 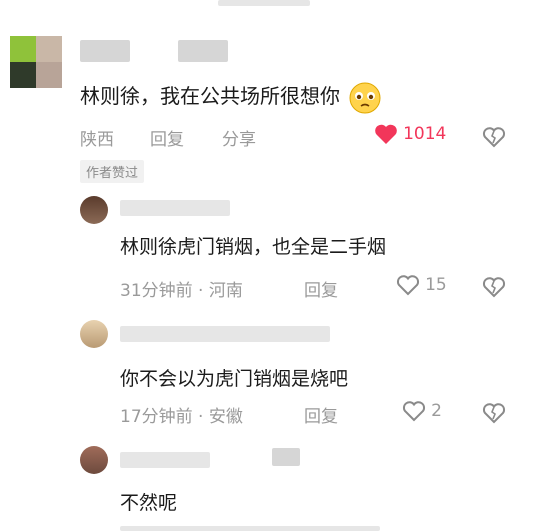 What do you see at coordinates (386, 134) in the screenshot?
I see `heart-filled-icon` at bounding box center [386, 134].